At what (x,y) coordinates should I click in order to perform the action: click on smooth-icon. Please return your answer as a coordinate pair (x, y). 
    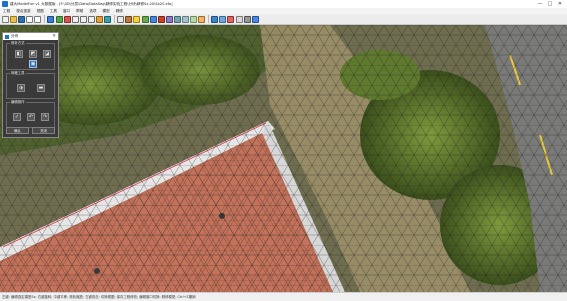
    Looking at the image, I should click on (194, 19).